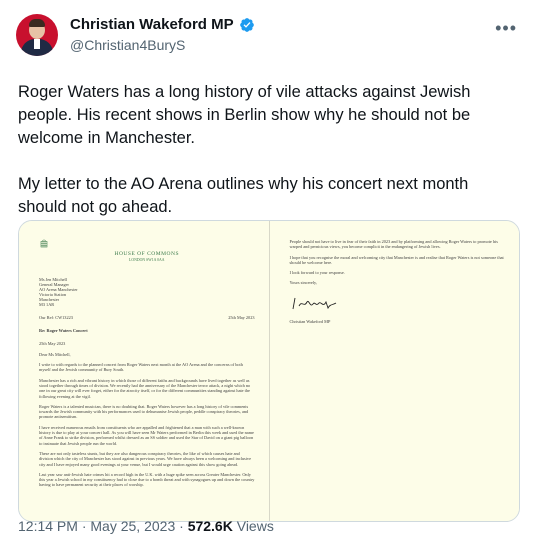 The width and height of the screenshot is (533, 540). What do you see at coordinates (44, 243) in the screenshot?
I see `portcullis-icon` at bounding box center [44, 243].